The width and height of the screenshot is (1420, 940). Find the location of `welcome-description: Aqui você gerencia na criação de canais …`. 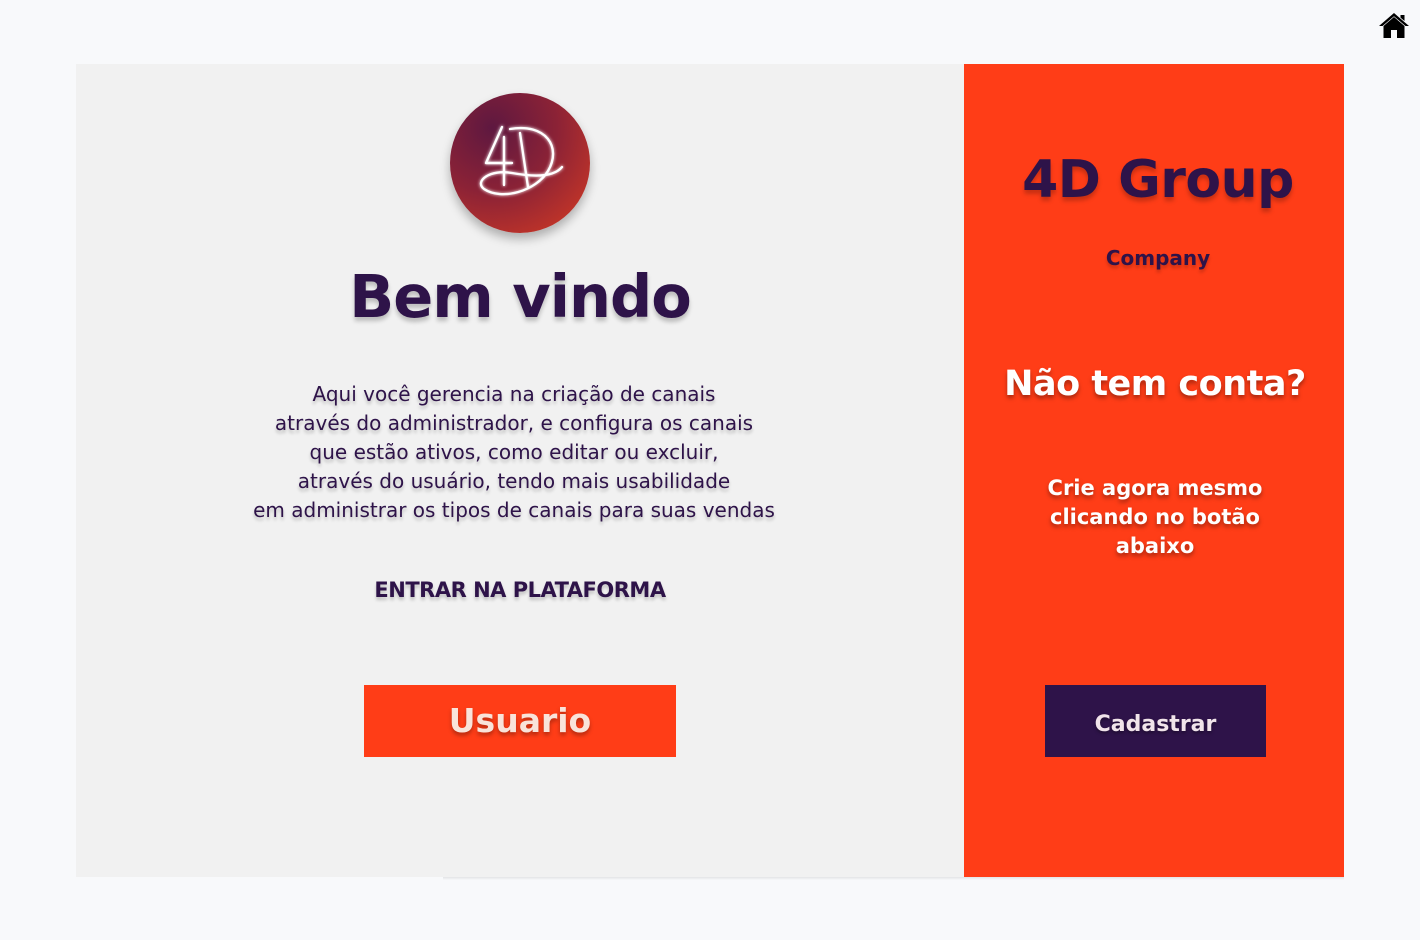

welcome-description: Aqui você gerencia na criação de canais … is located at coordinates (514, 452).